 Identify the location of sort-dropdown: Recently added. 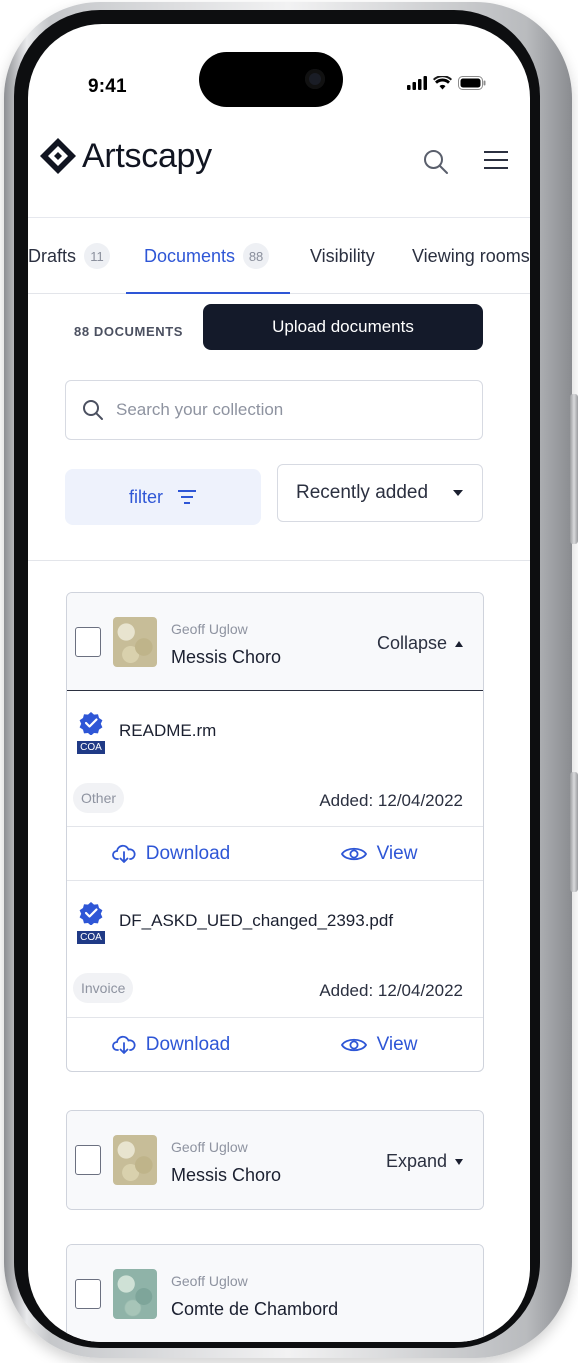
(380, 493).